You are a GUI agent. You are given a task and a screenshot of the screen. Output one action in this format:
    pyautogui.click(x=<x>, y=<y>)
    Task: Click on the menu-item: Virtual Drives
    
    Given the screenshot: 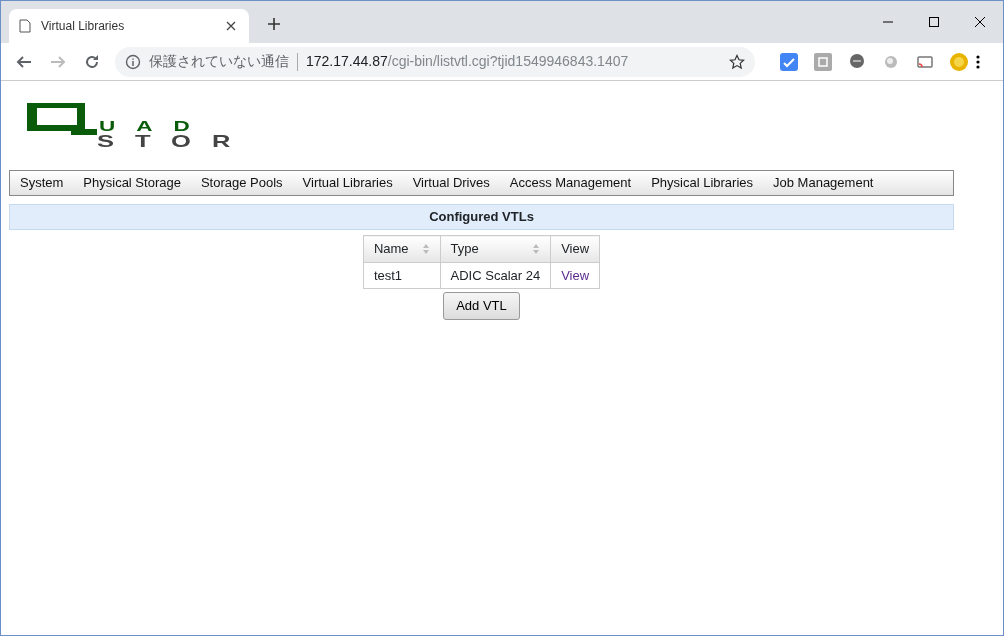 What is the action you would take?
    pyautogui.click(x=451, y=183)
    